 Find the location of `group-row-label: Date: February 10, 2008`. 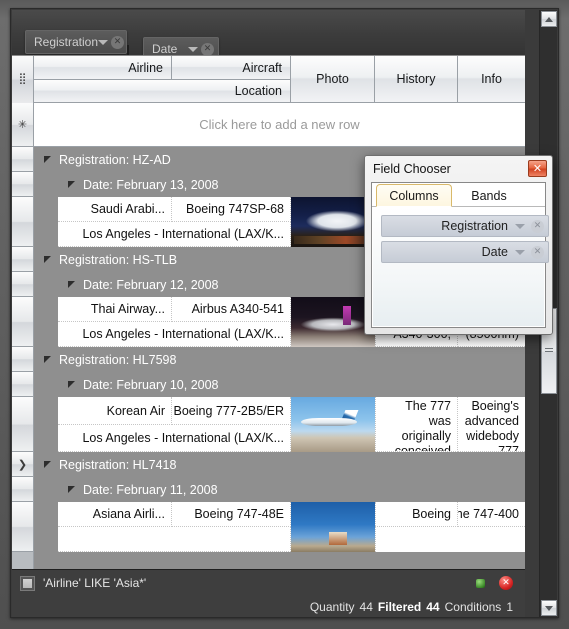

group-row-label: Date: February 10, 2008 is located at coordinates (151, 384).